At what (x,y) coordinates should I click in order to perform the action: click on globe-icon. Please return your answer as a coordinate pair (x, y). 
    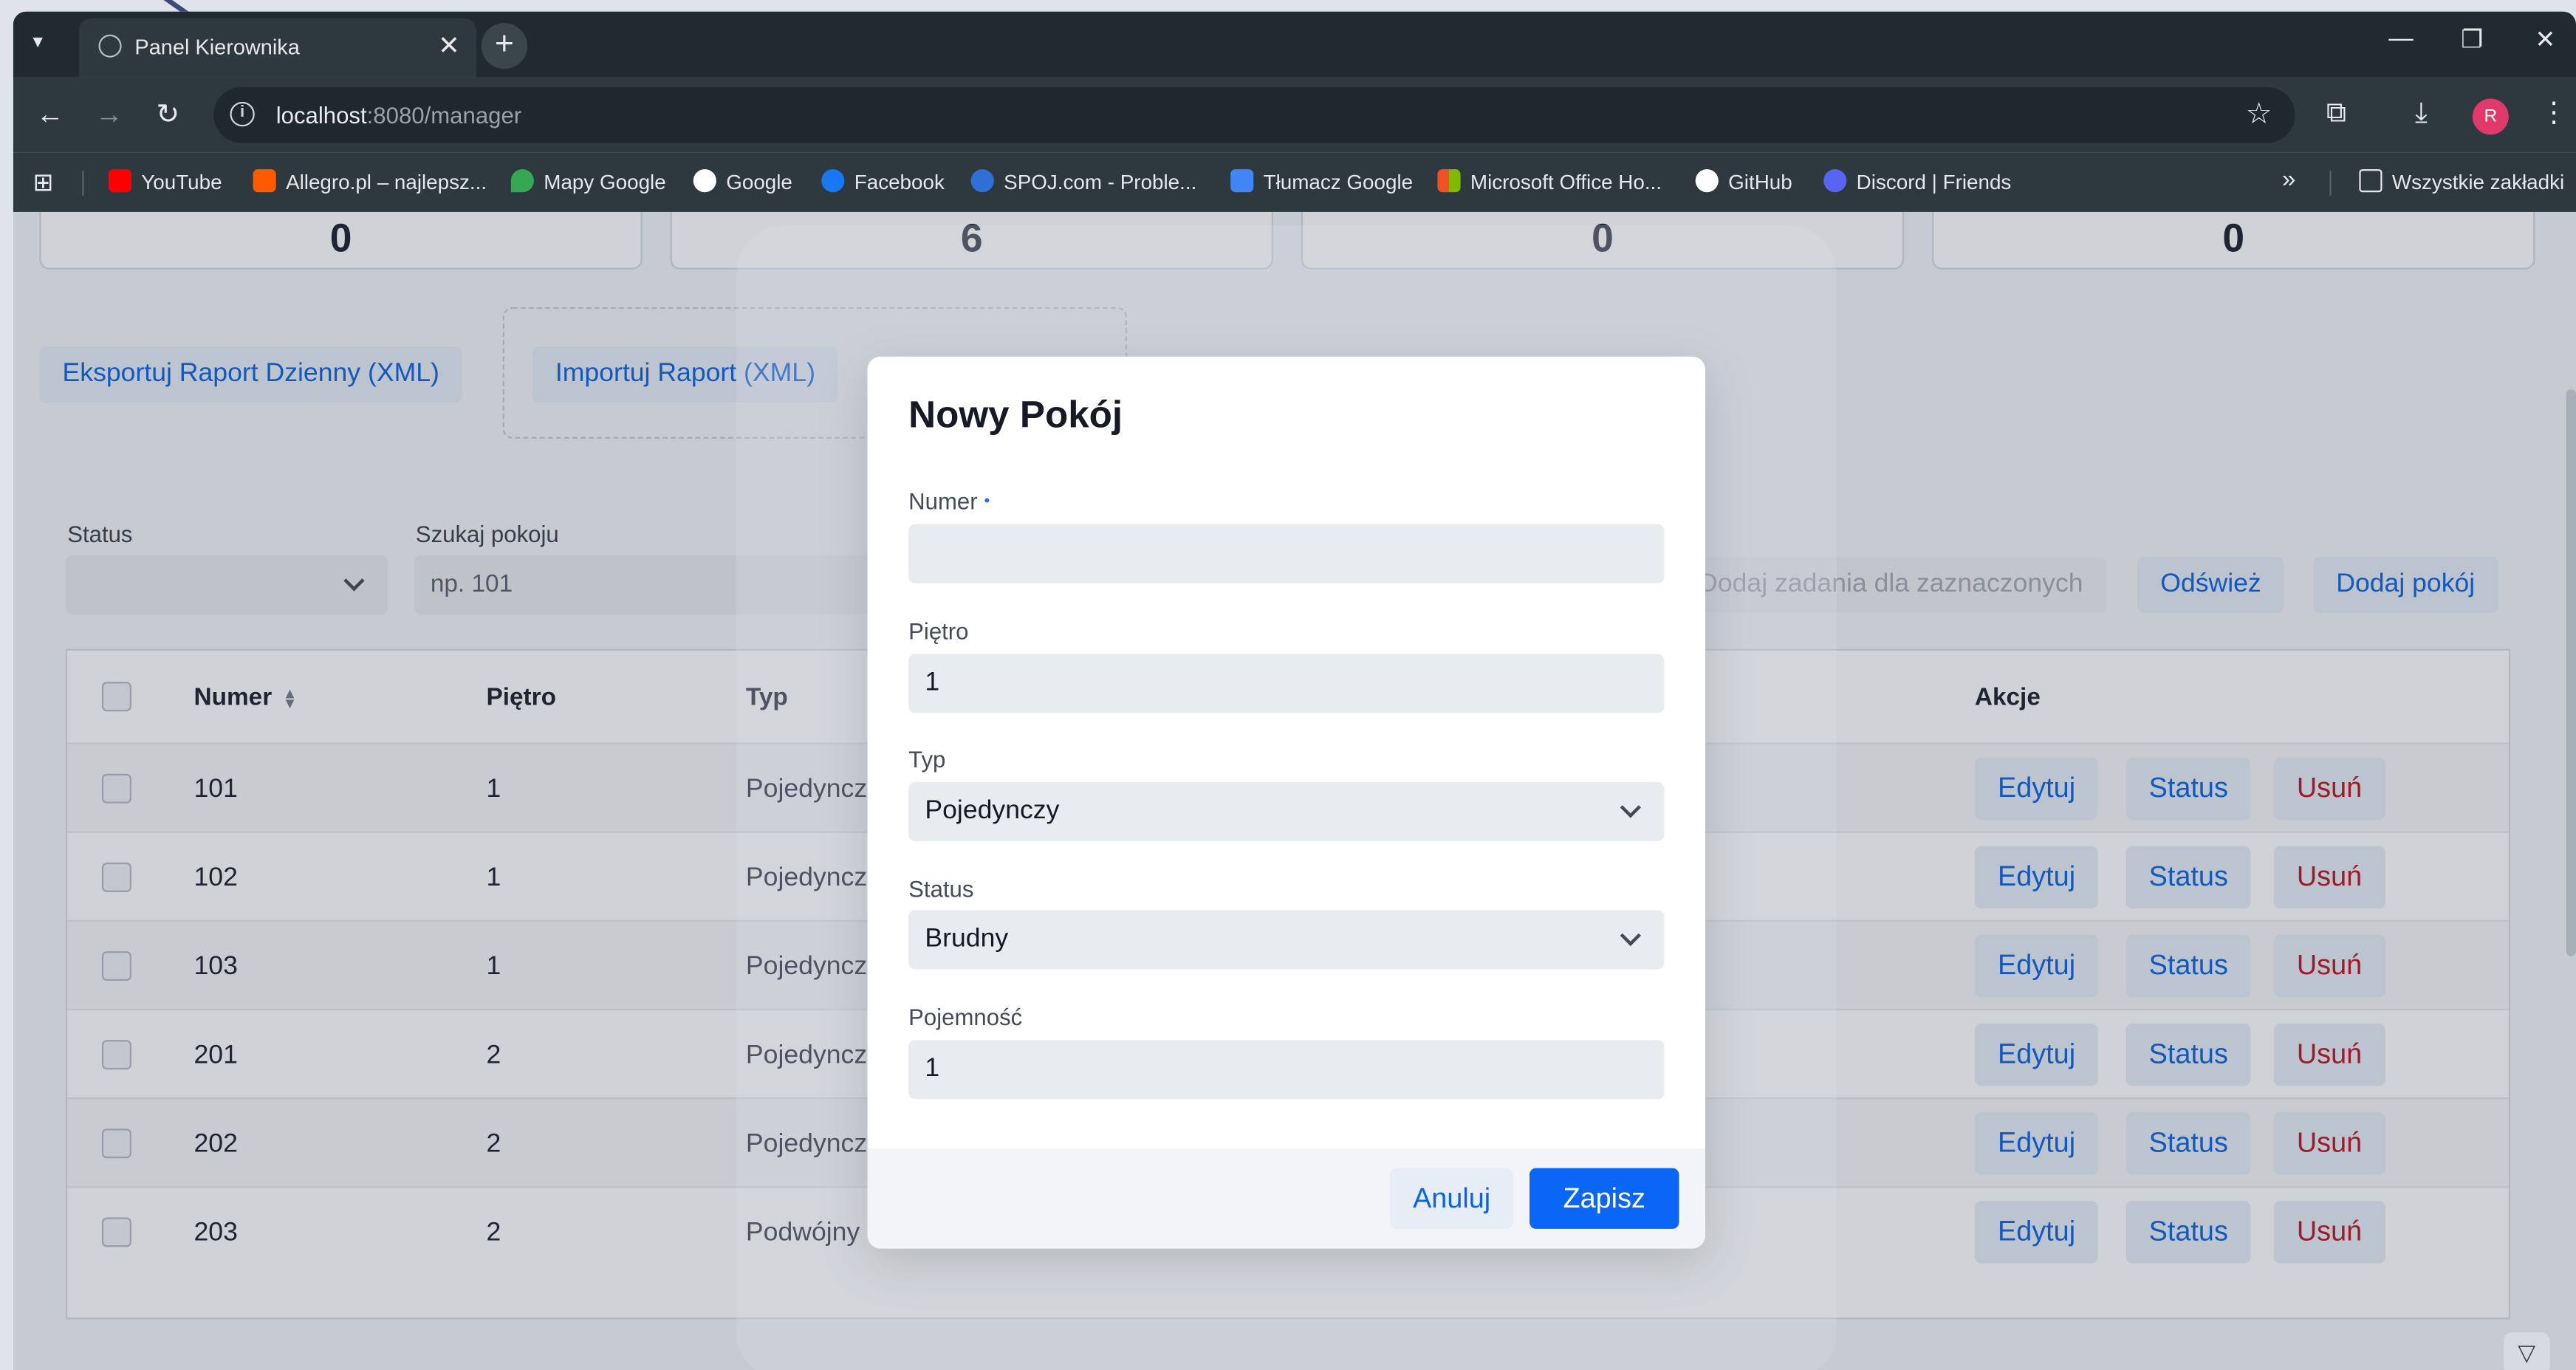
    Looking at the image, I should click on (110, 46).